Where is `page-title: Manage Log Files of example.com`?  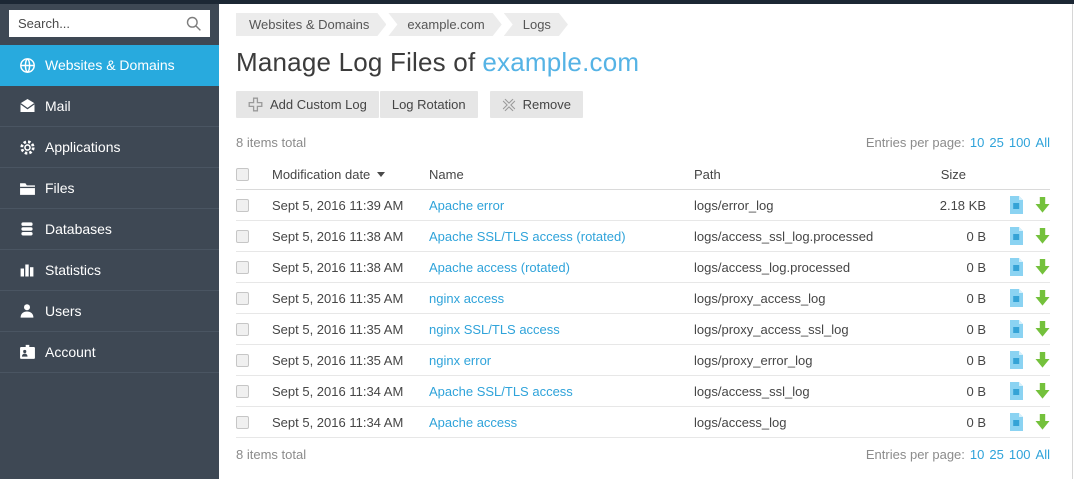 page-title: Manage Log Files of example.com is located at coordinates (643, 62).